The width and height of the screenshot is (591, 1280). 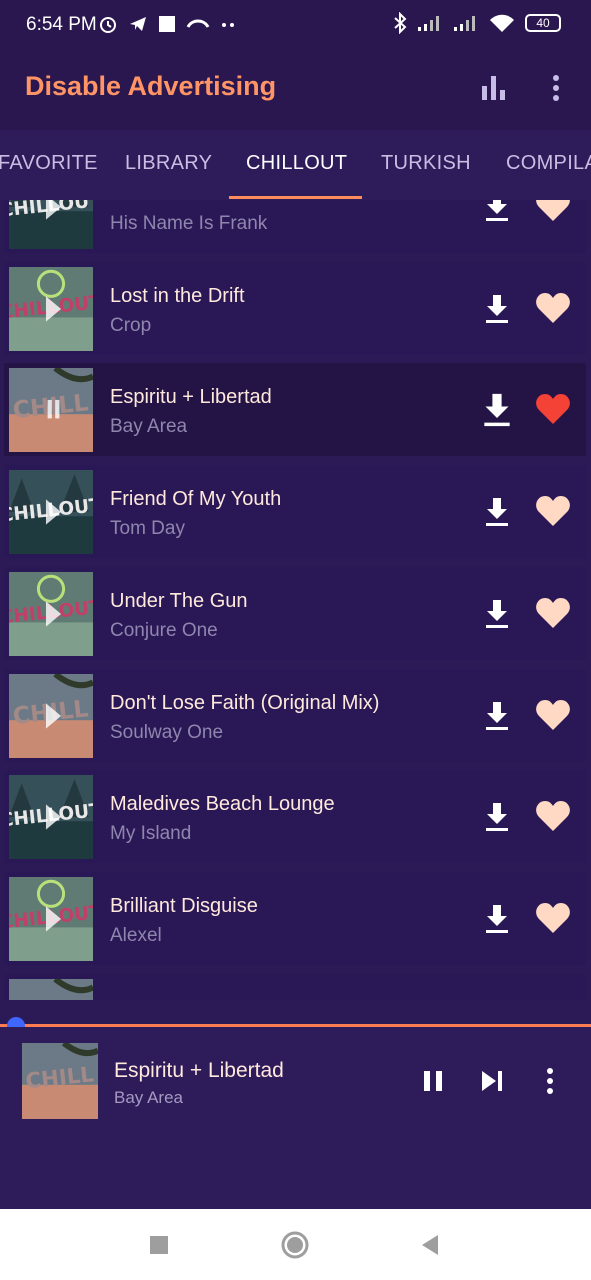 I want to click on home-icon, so click(x=295, y=1245).